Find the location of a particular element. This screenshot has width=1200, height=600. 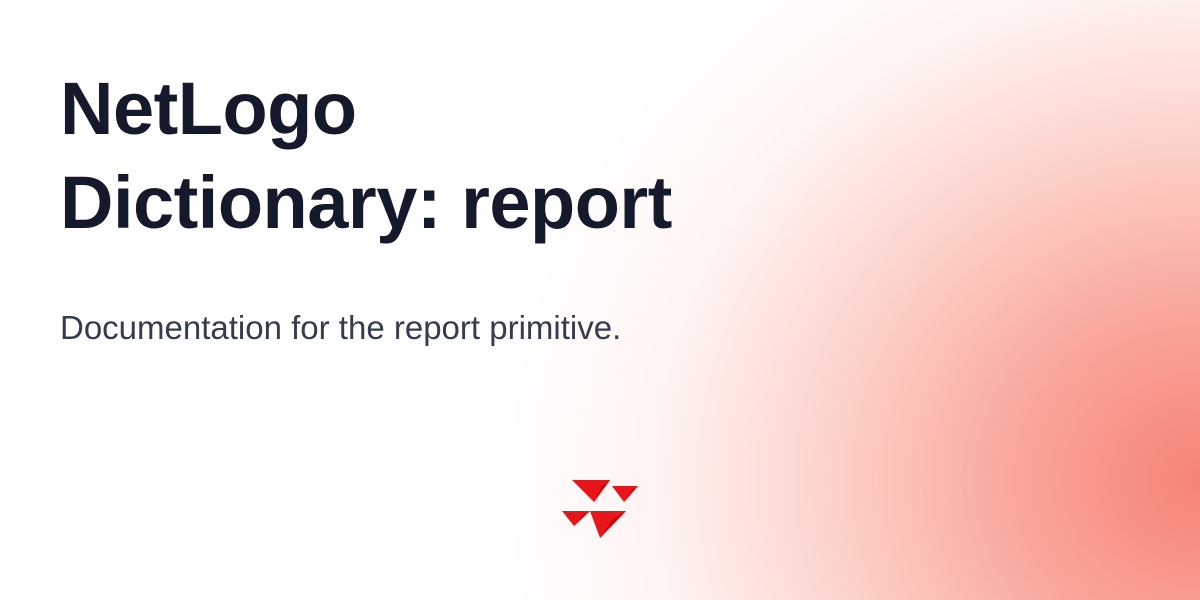

netlogo-logo-icon is located at coordinates (600, 509).